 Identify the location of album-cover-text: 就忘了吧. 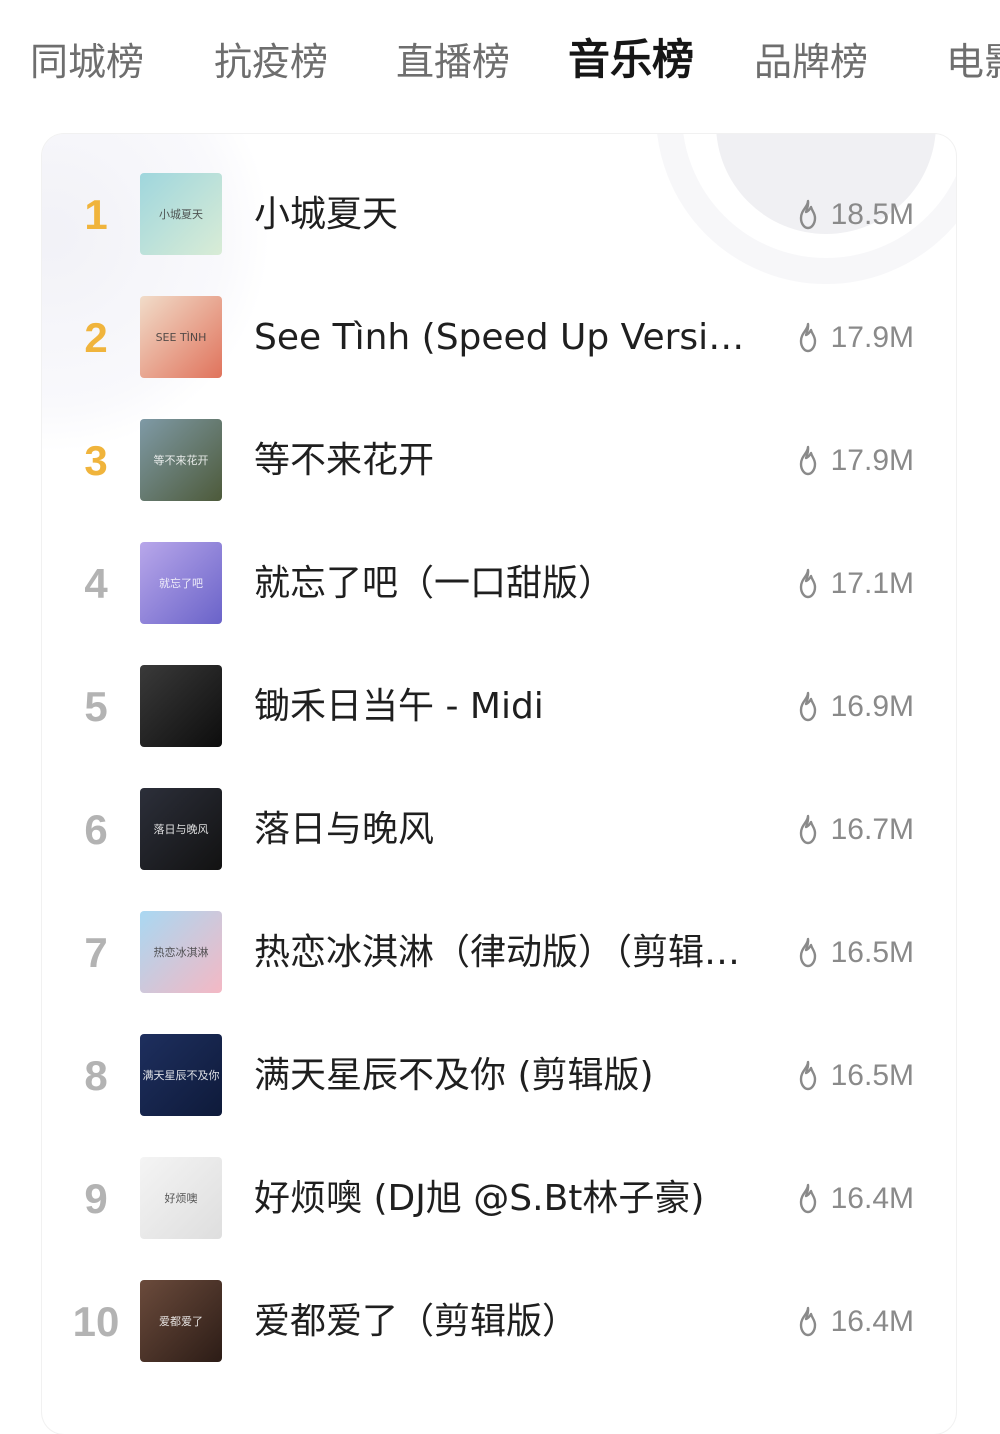
(181, 583).